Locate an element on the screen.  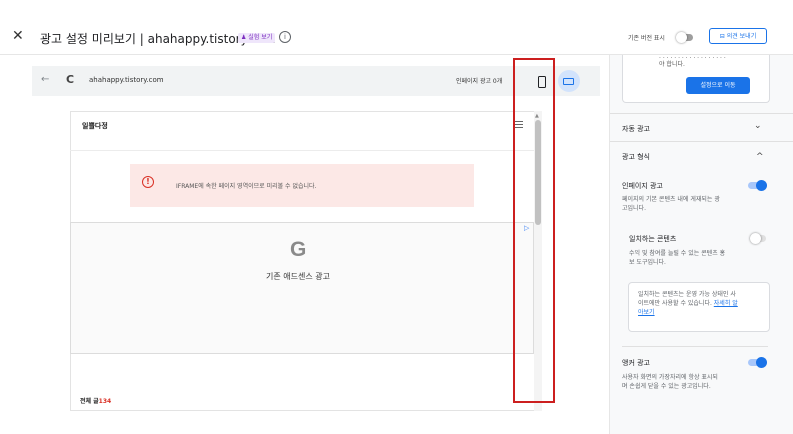
desktop-device-icon is located at coordinates (568, 81).